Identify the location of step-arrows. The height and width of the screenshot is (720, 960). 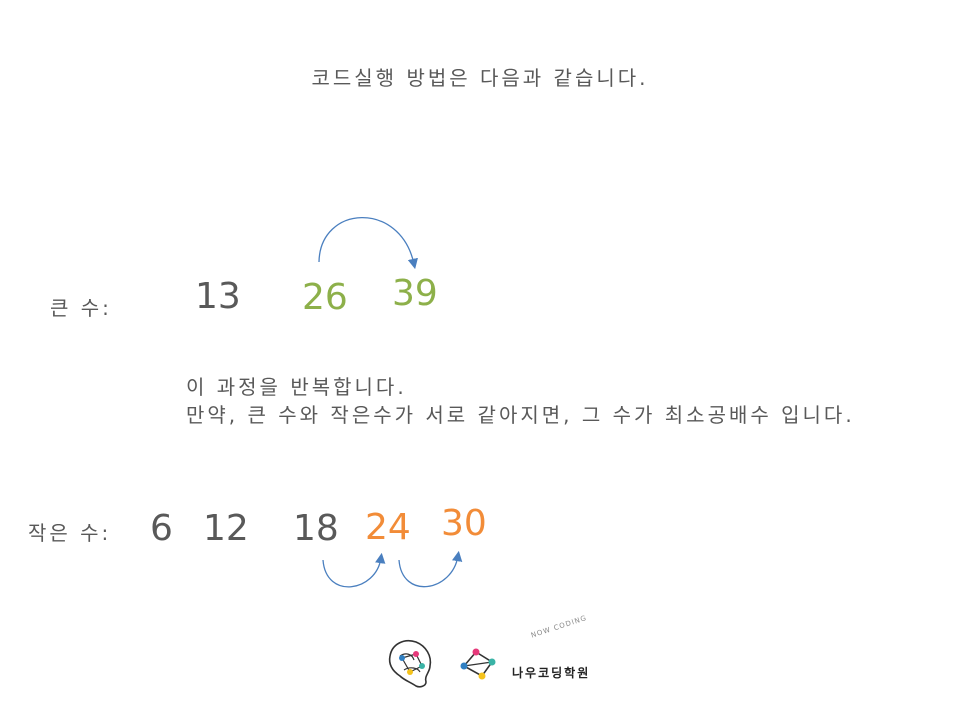
(390, 402).